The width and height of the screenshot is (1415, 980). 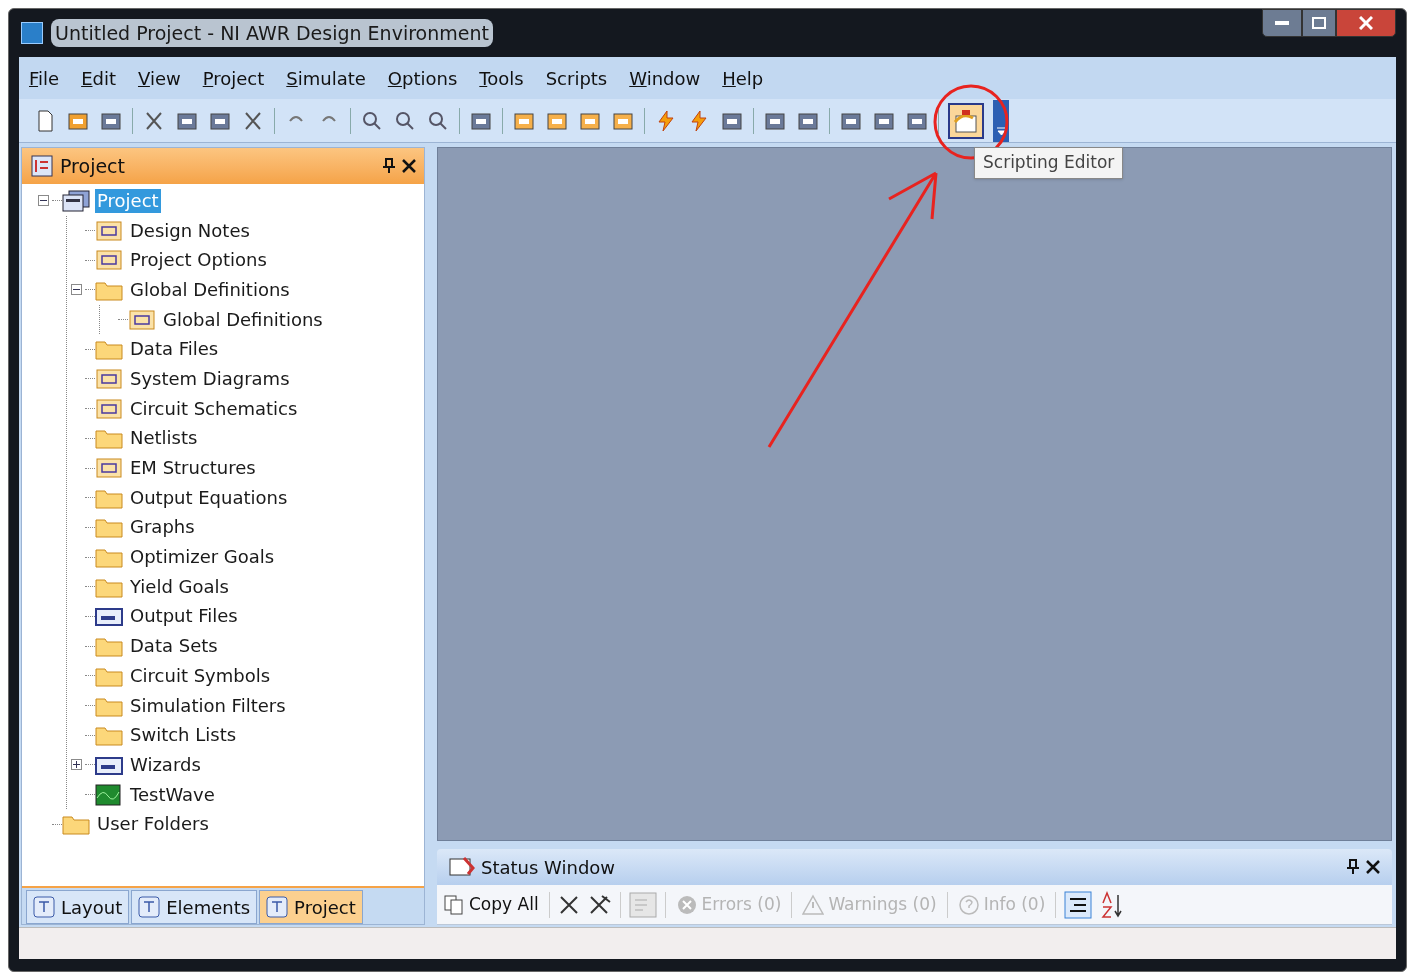 What do you see at coordinates (76, 765) in the screenshot?
I see `expand-toggle` at bounding box center [76, 765].